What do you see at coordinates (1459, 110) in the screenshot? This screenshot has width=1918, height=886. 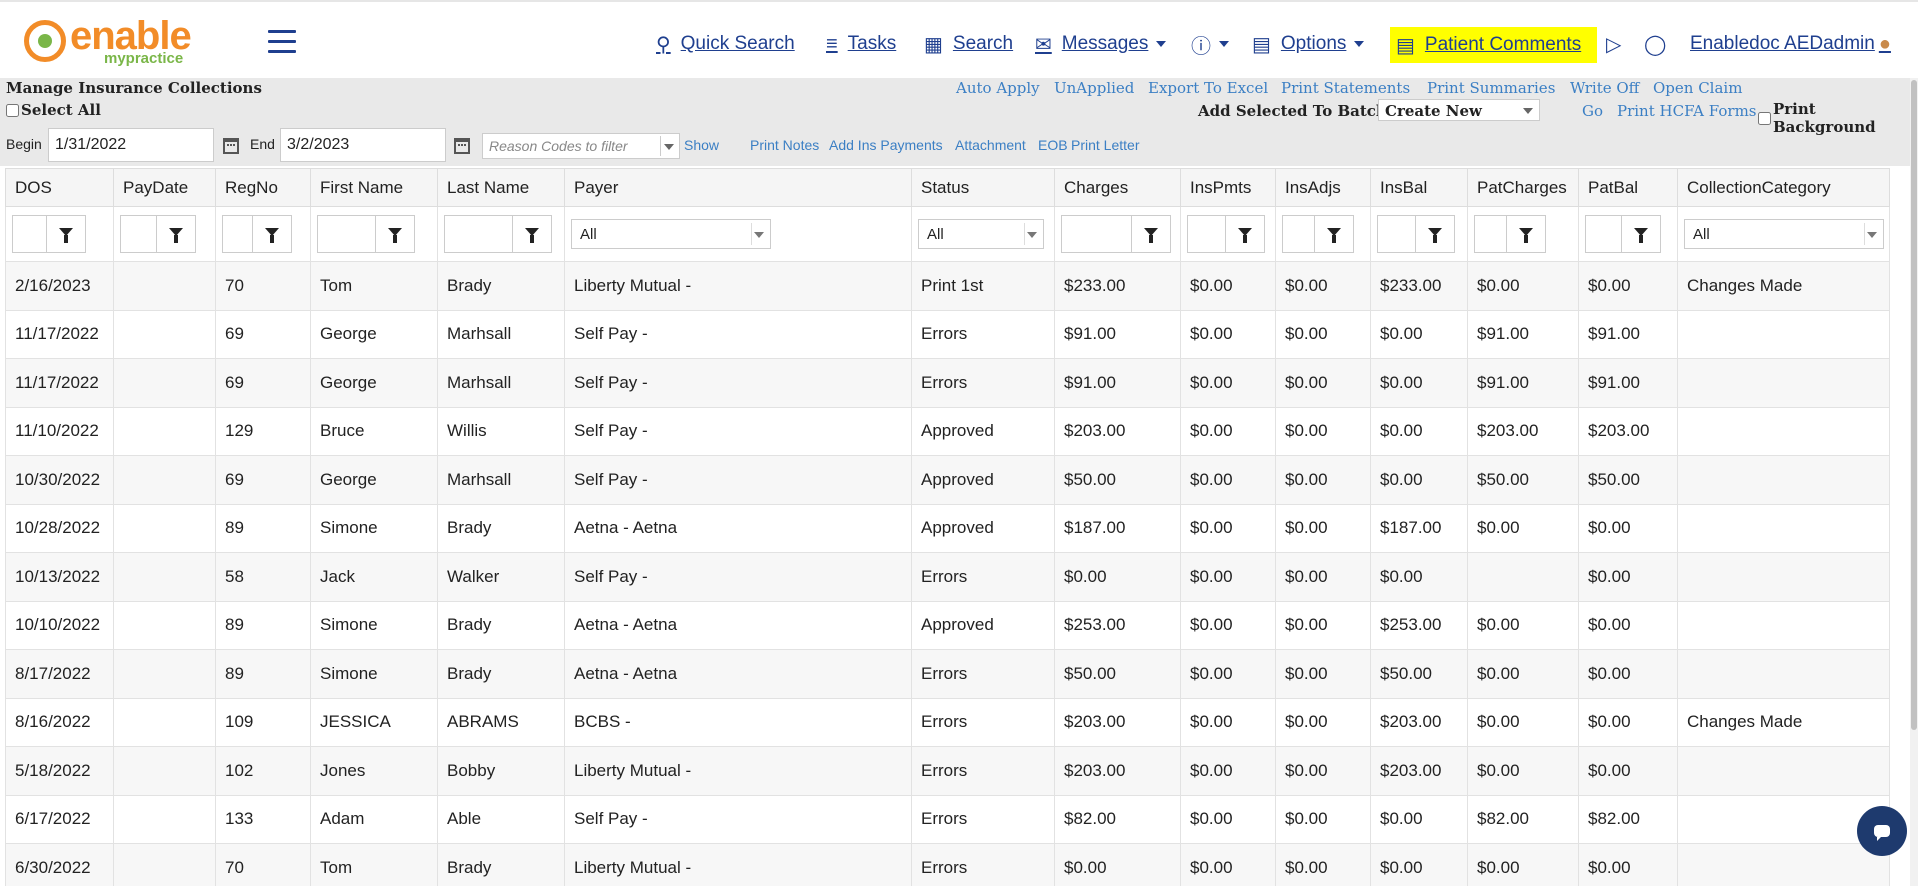 I see `batch-select: Create New` at bounding box center [1459, 110].